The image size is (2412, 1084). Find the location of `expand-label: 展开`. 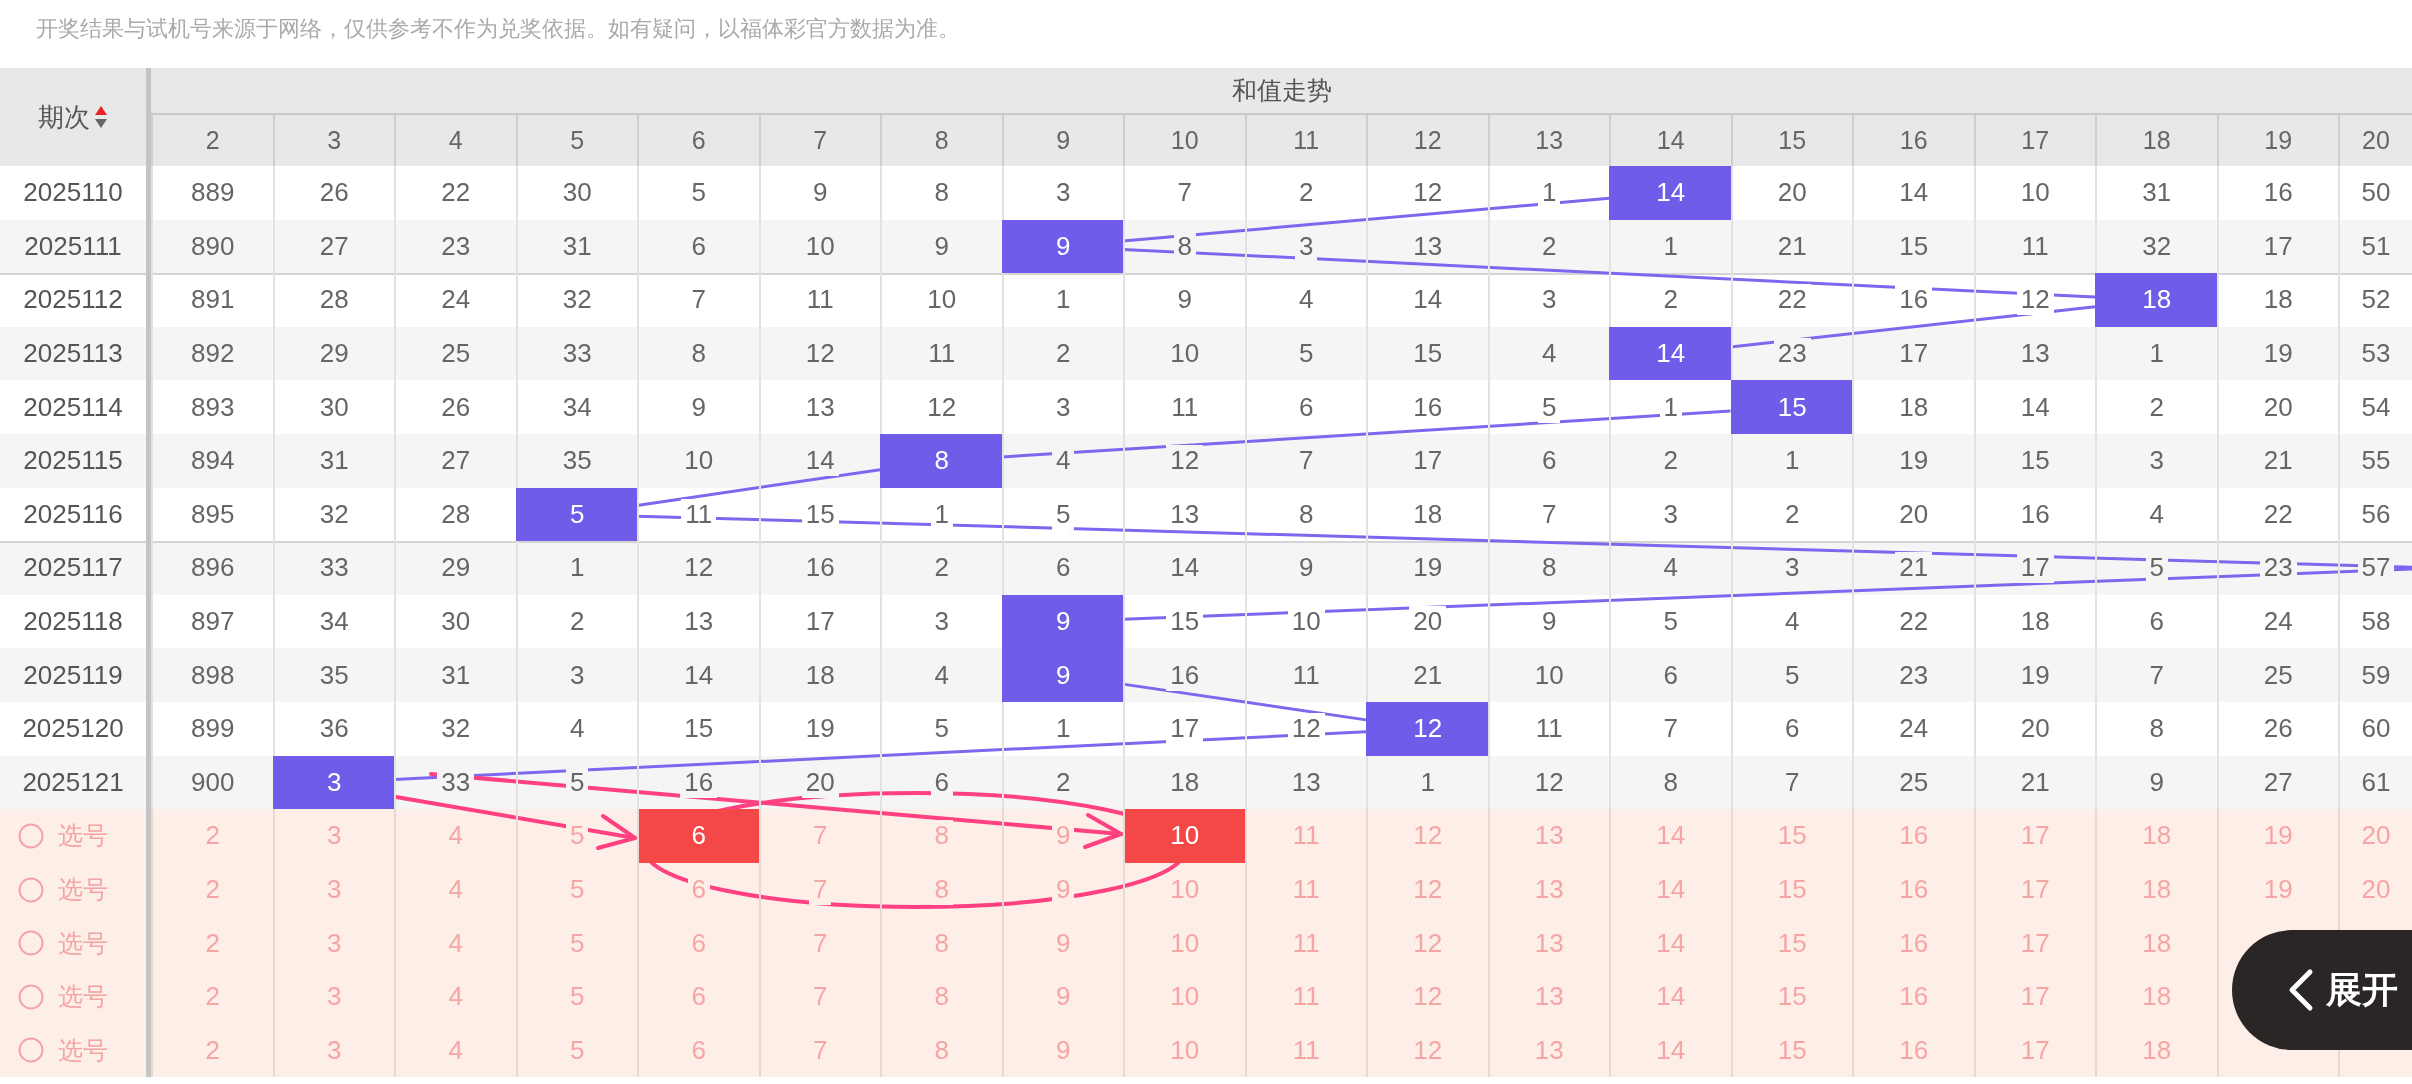

expand-label: 展开 is located at coordinates (2362, 989).